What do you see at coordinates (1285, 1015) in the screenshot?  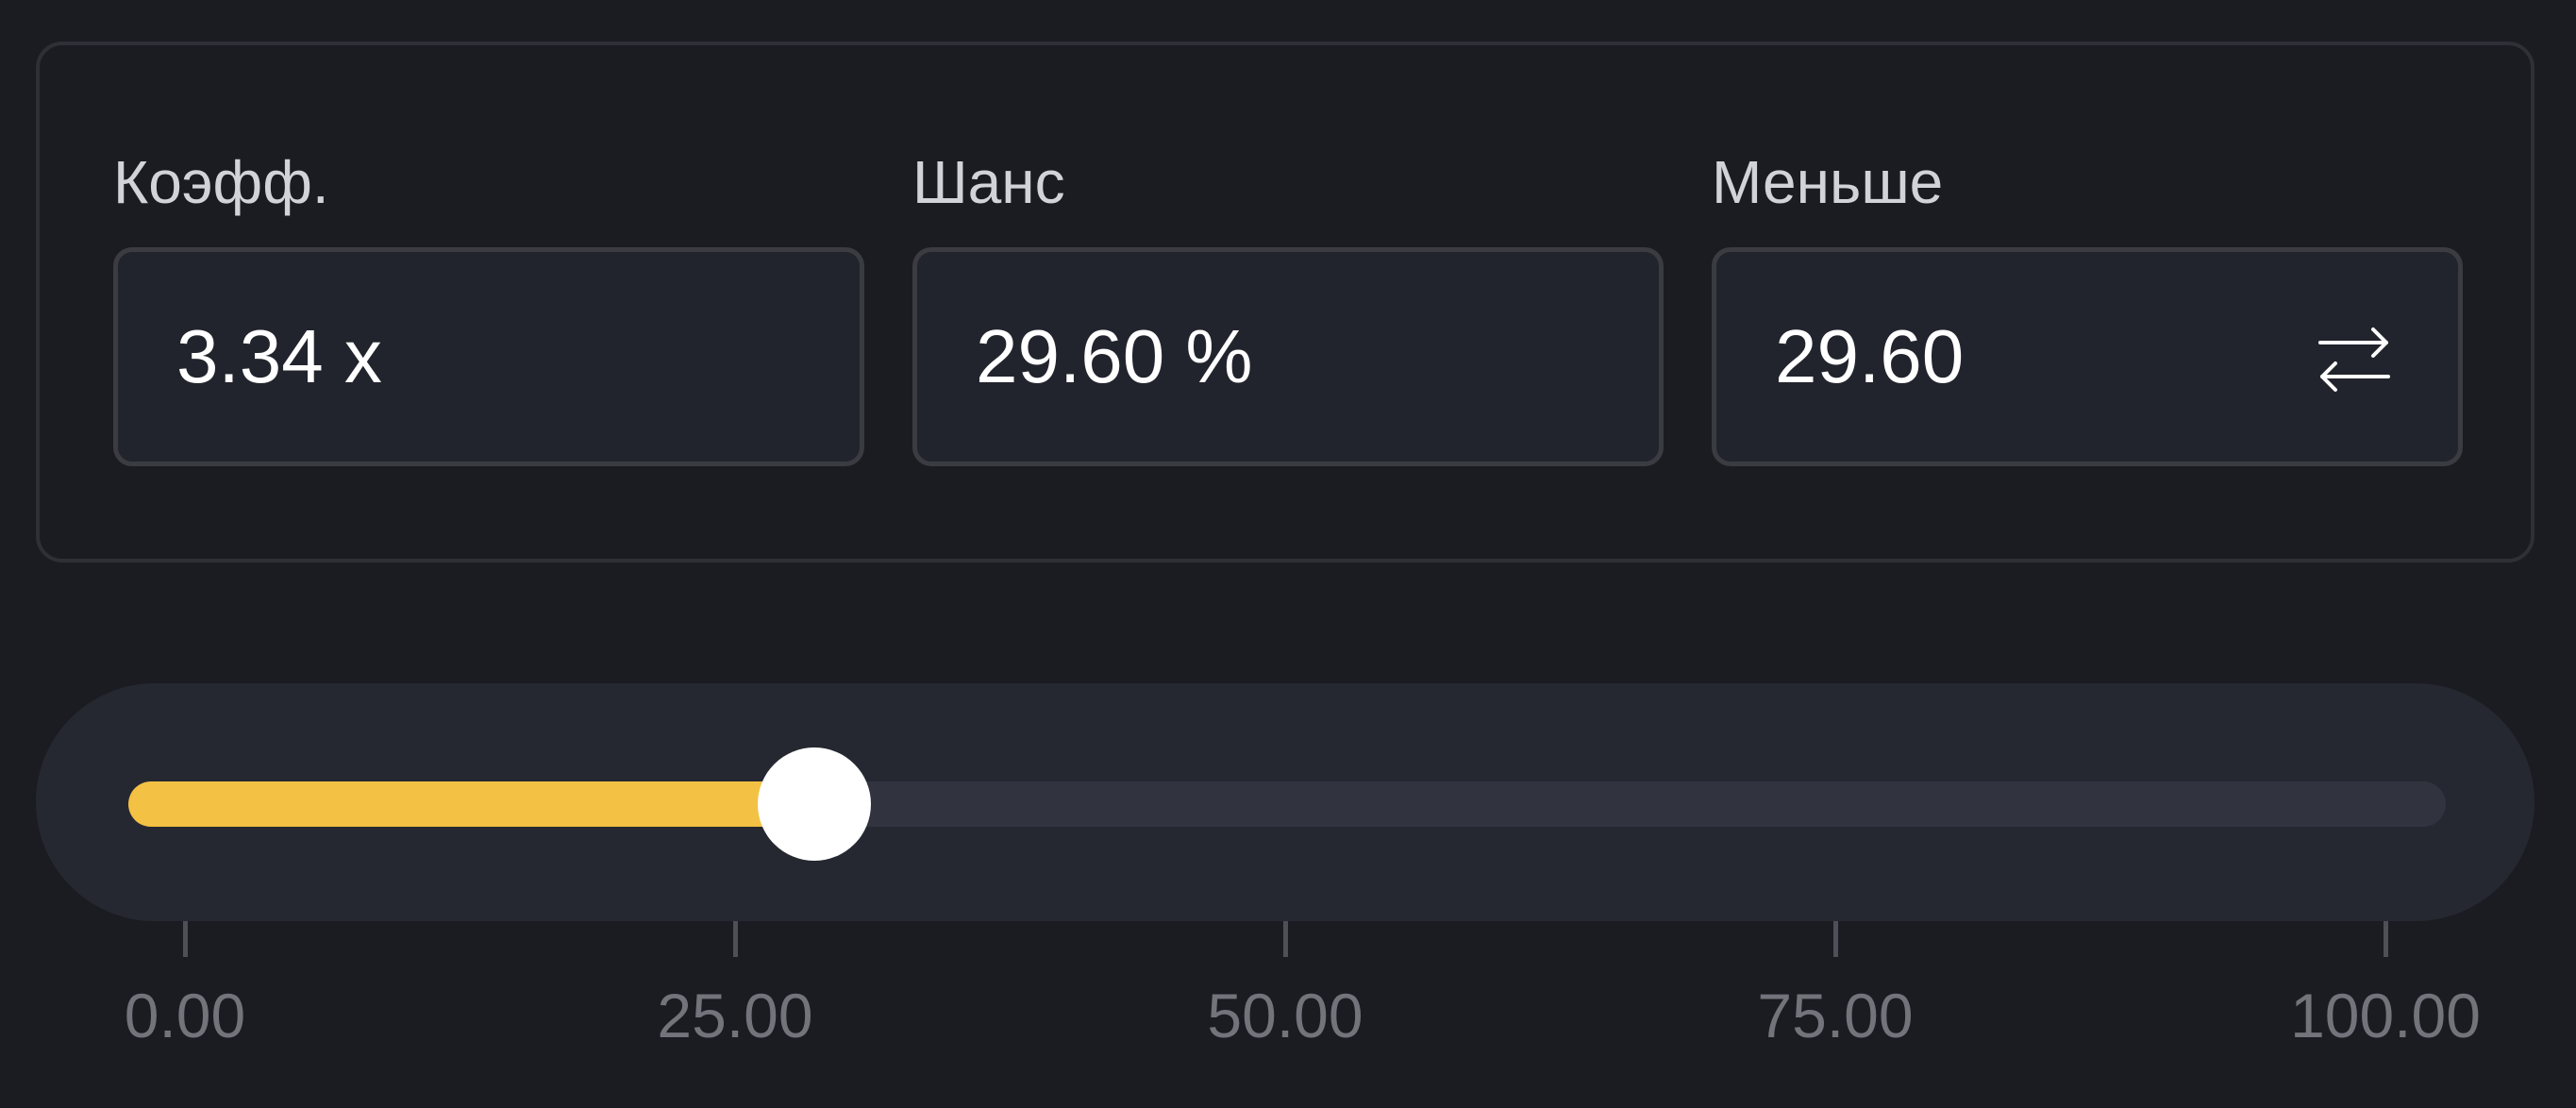 I see `scale-tick-label: 50.00` at bounding box center [1285, 1015].